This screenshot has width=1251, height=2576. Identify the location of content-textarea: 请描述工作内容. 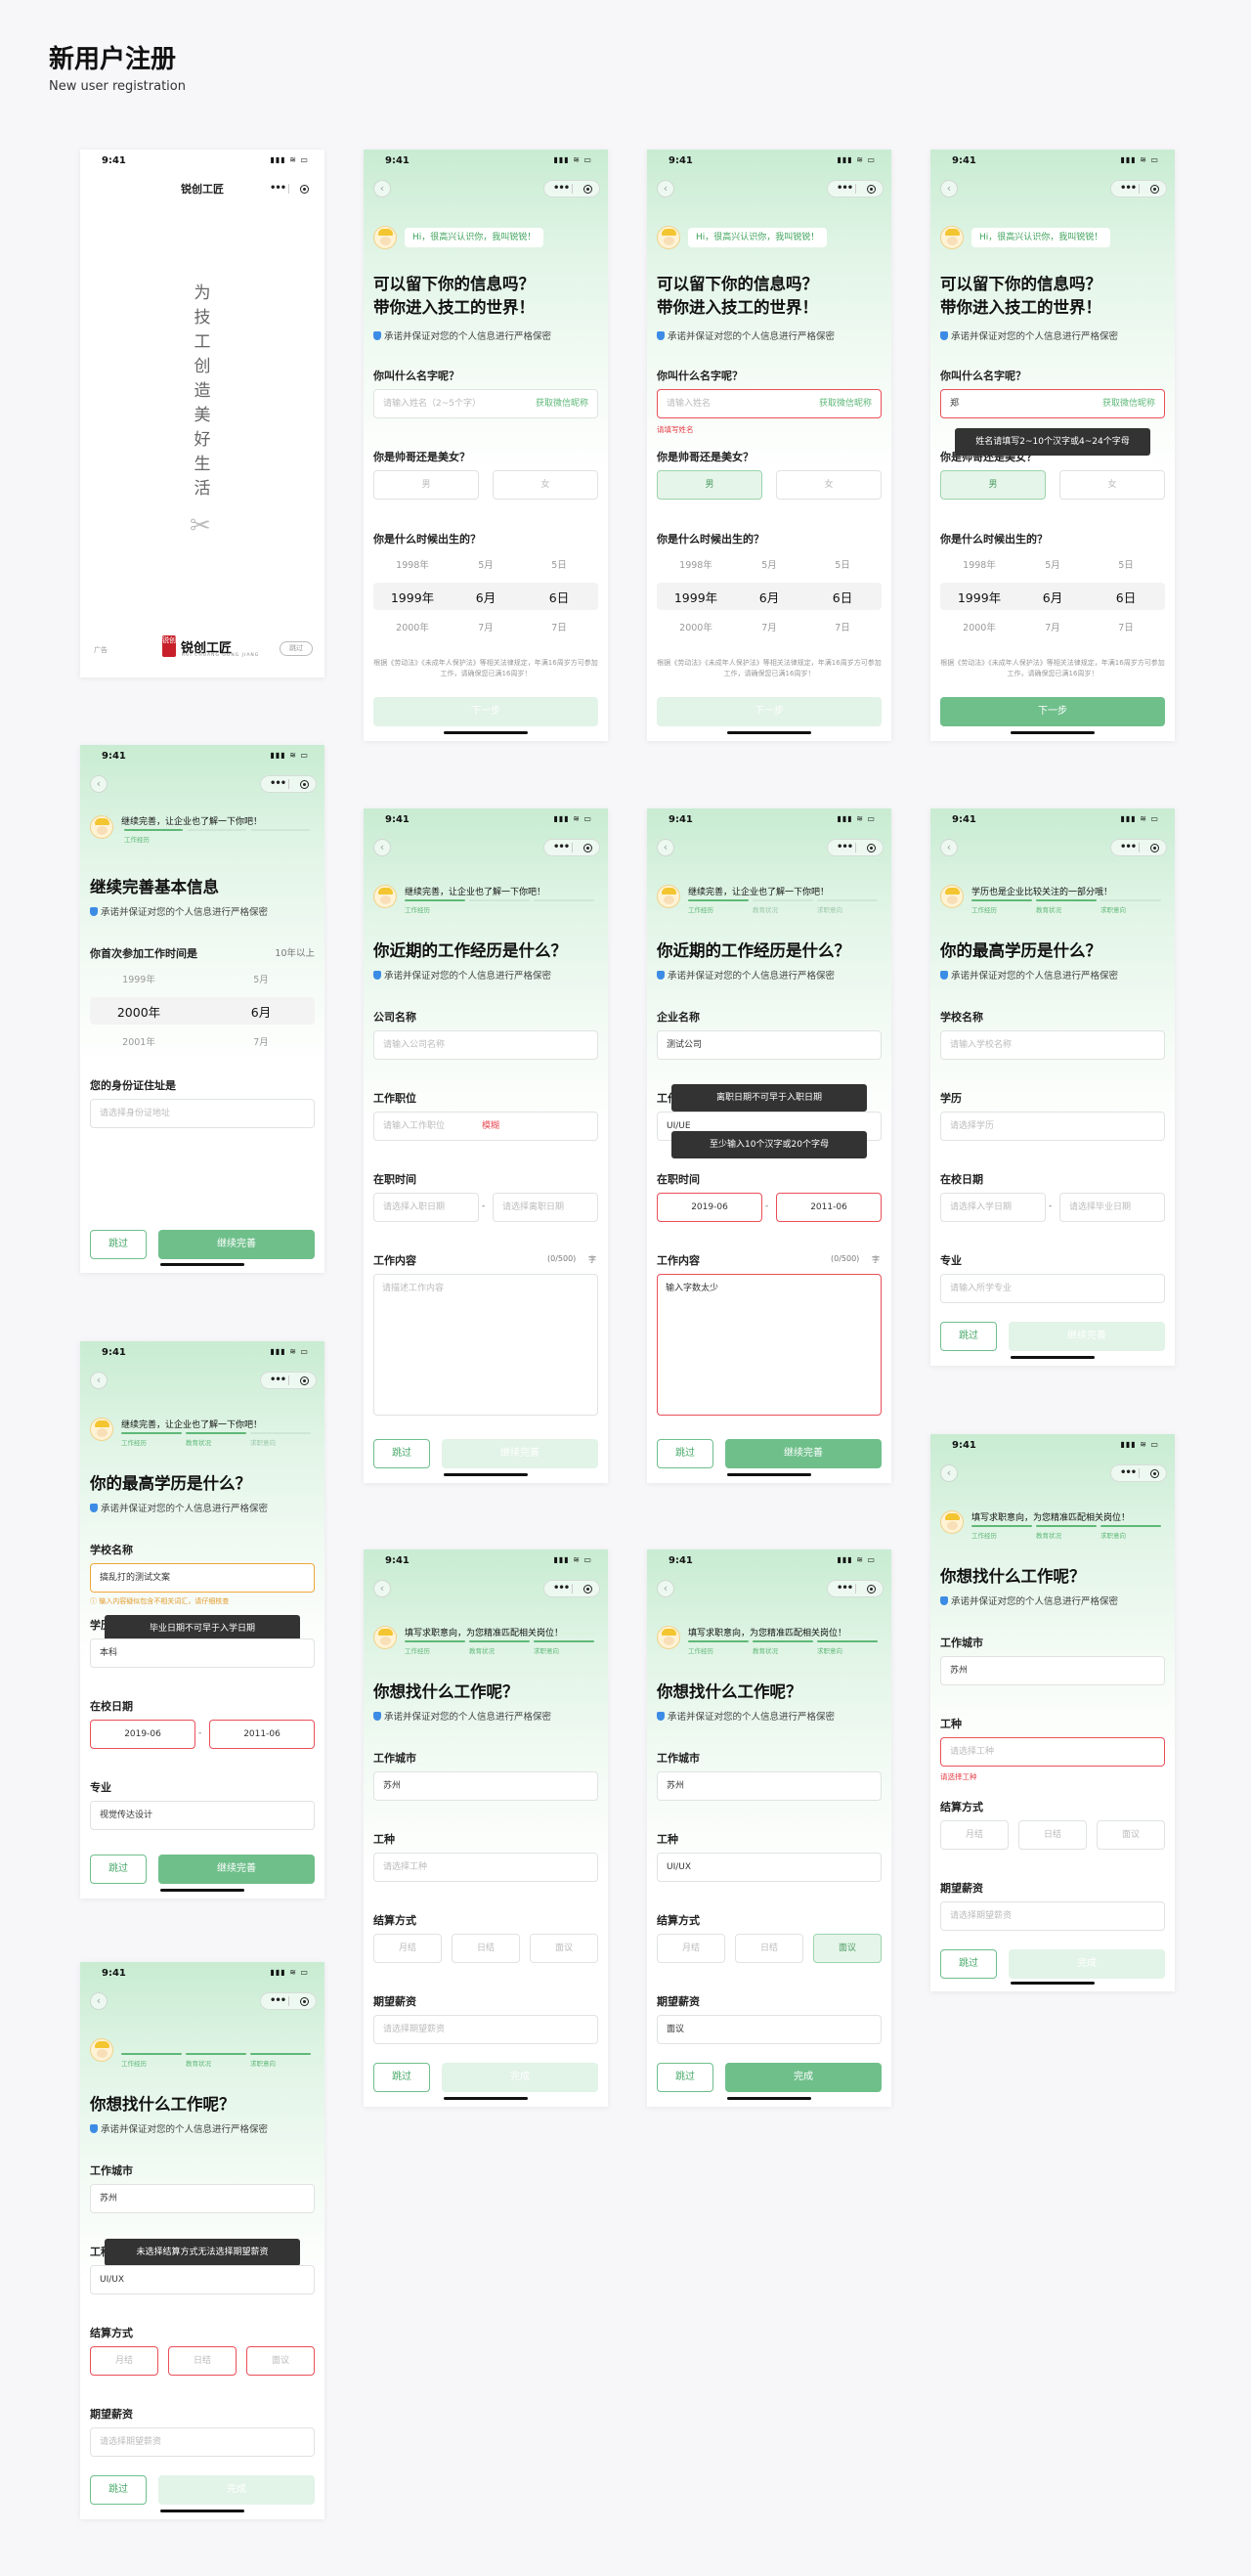
(485, 1345).